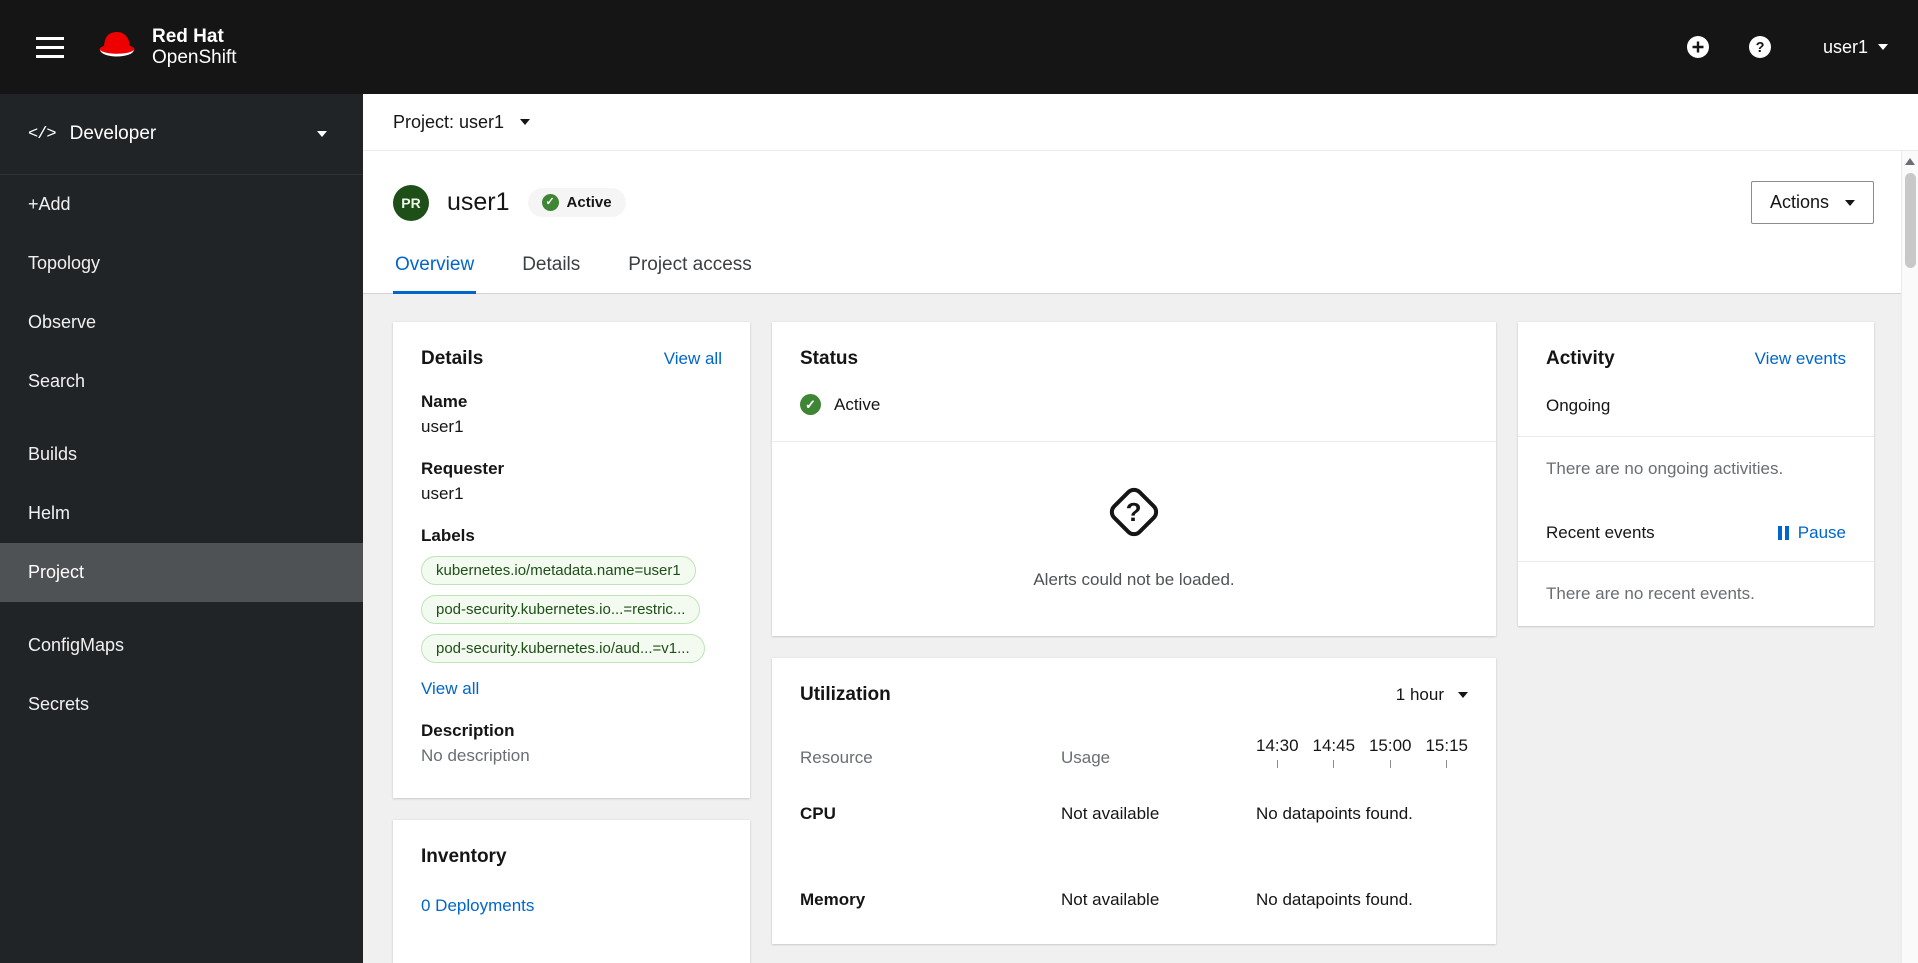  Describe the element at coordinates (1821, 532) in the screenshot. I see `pause-label: Pause` at that location.